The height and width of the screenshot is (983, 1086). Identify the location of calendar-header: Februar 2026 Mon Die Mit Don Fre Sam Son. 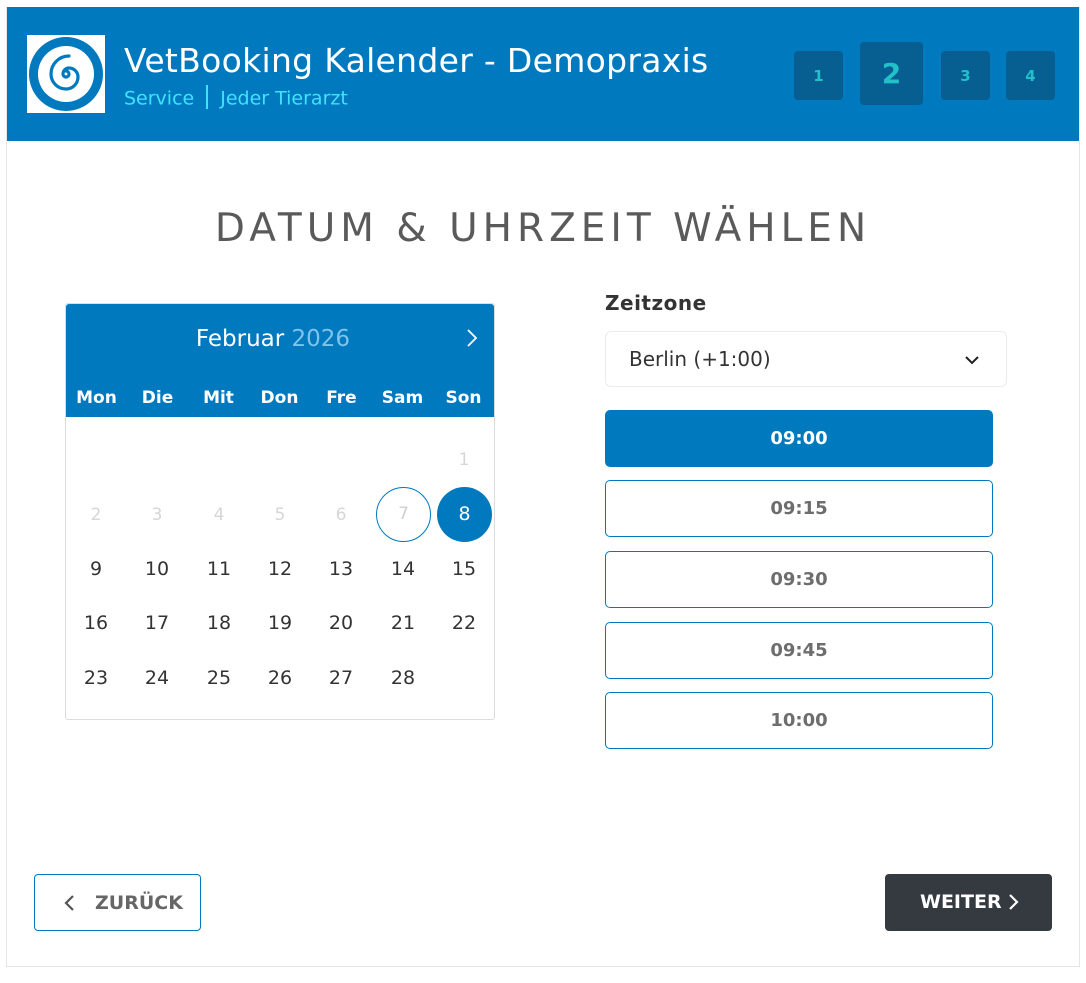
(280, 360).